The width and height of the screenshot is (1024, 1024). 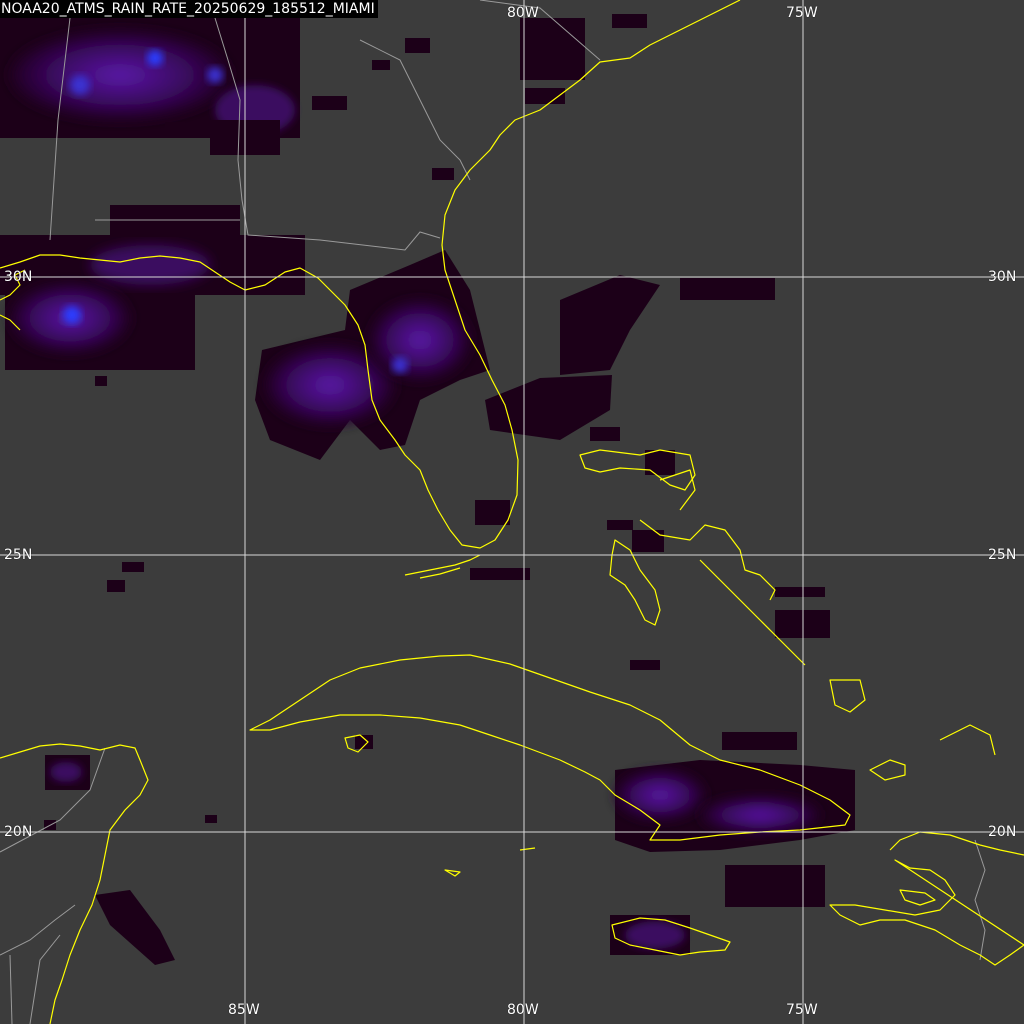 What do you see at coordinates (1002, 277) in the screenshot?
I see `lat-label-right-30n: 30N` at bounding box center [1002, 277].